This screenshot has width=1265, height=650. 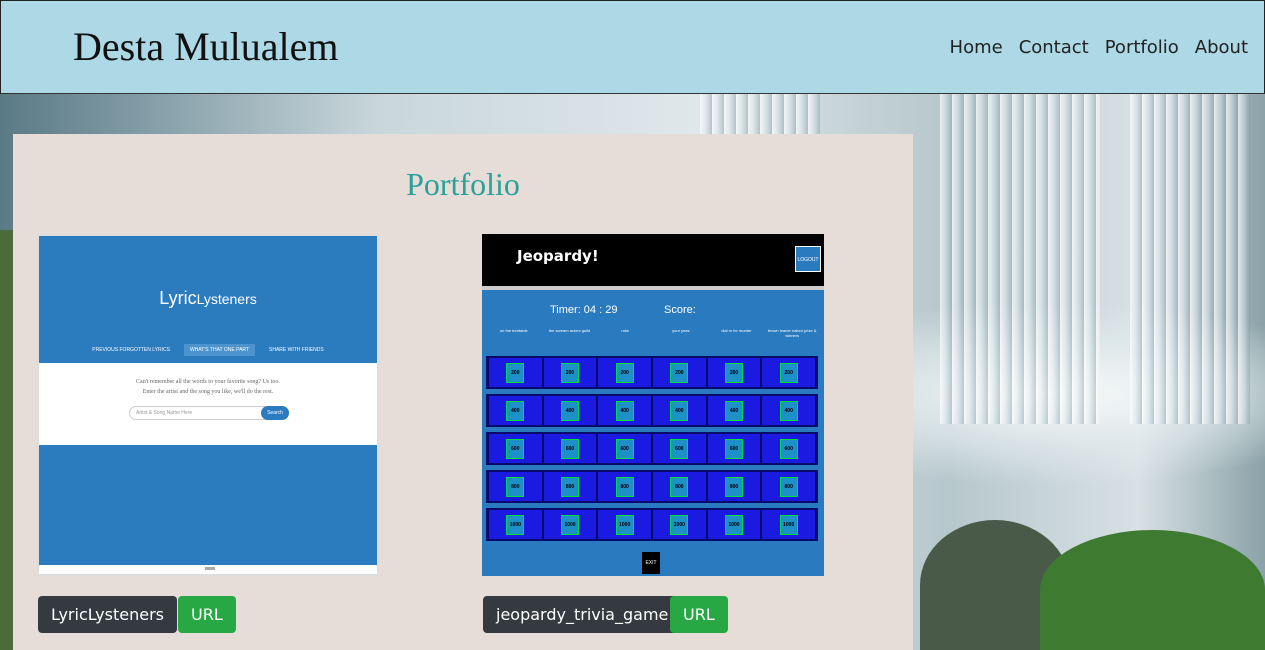 What do you see at coordinates (651, 563) in the screenshot?
I see `thumb-exit-button: EXIT` at bounding box center [651, 563].